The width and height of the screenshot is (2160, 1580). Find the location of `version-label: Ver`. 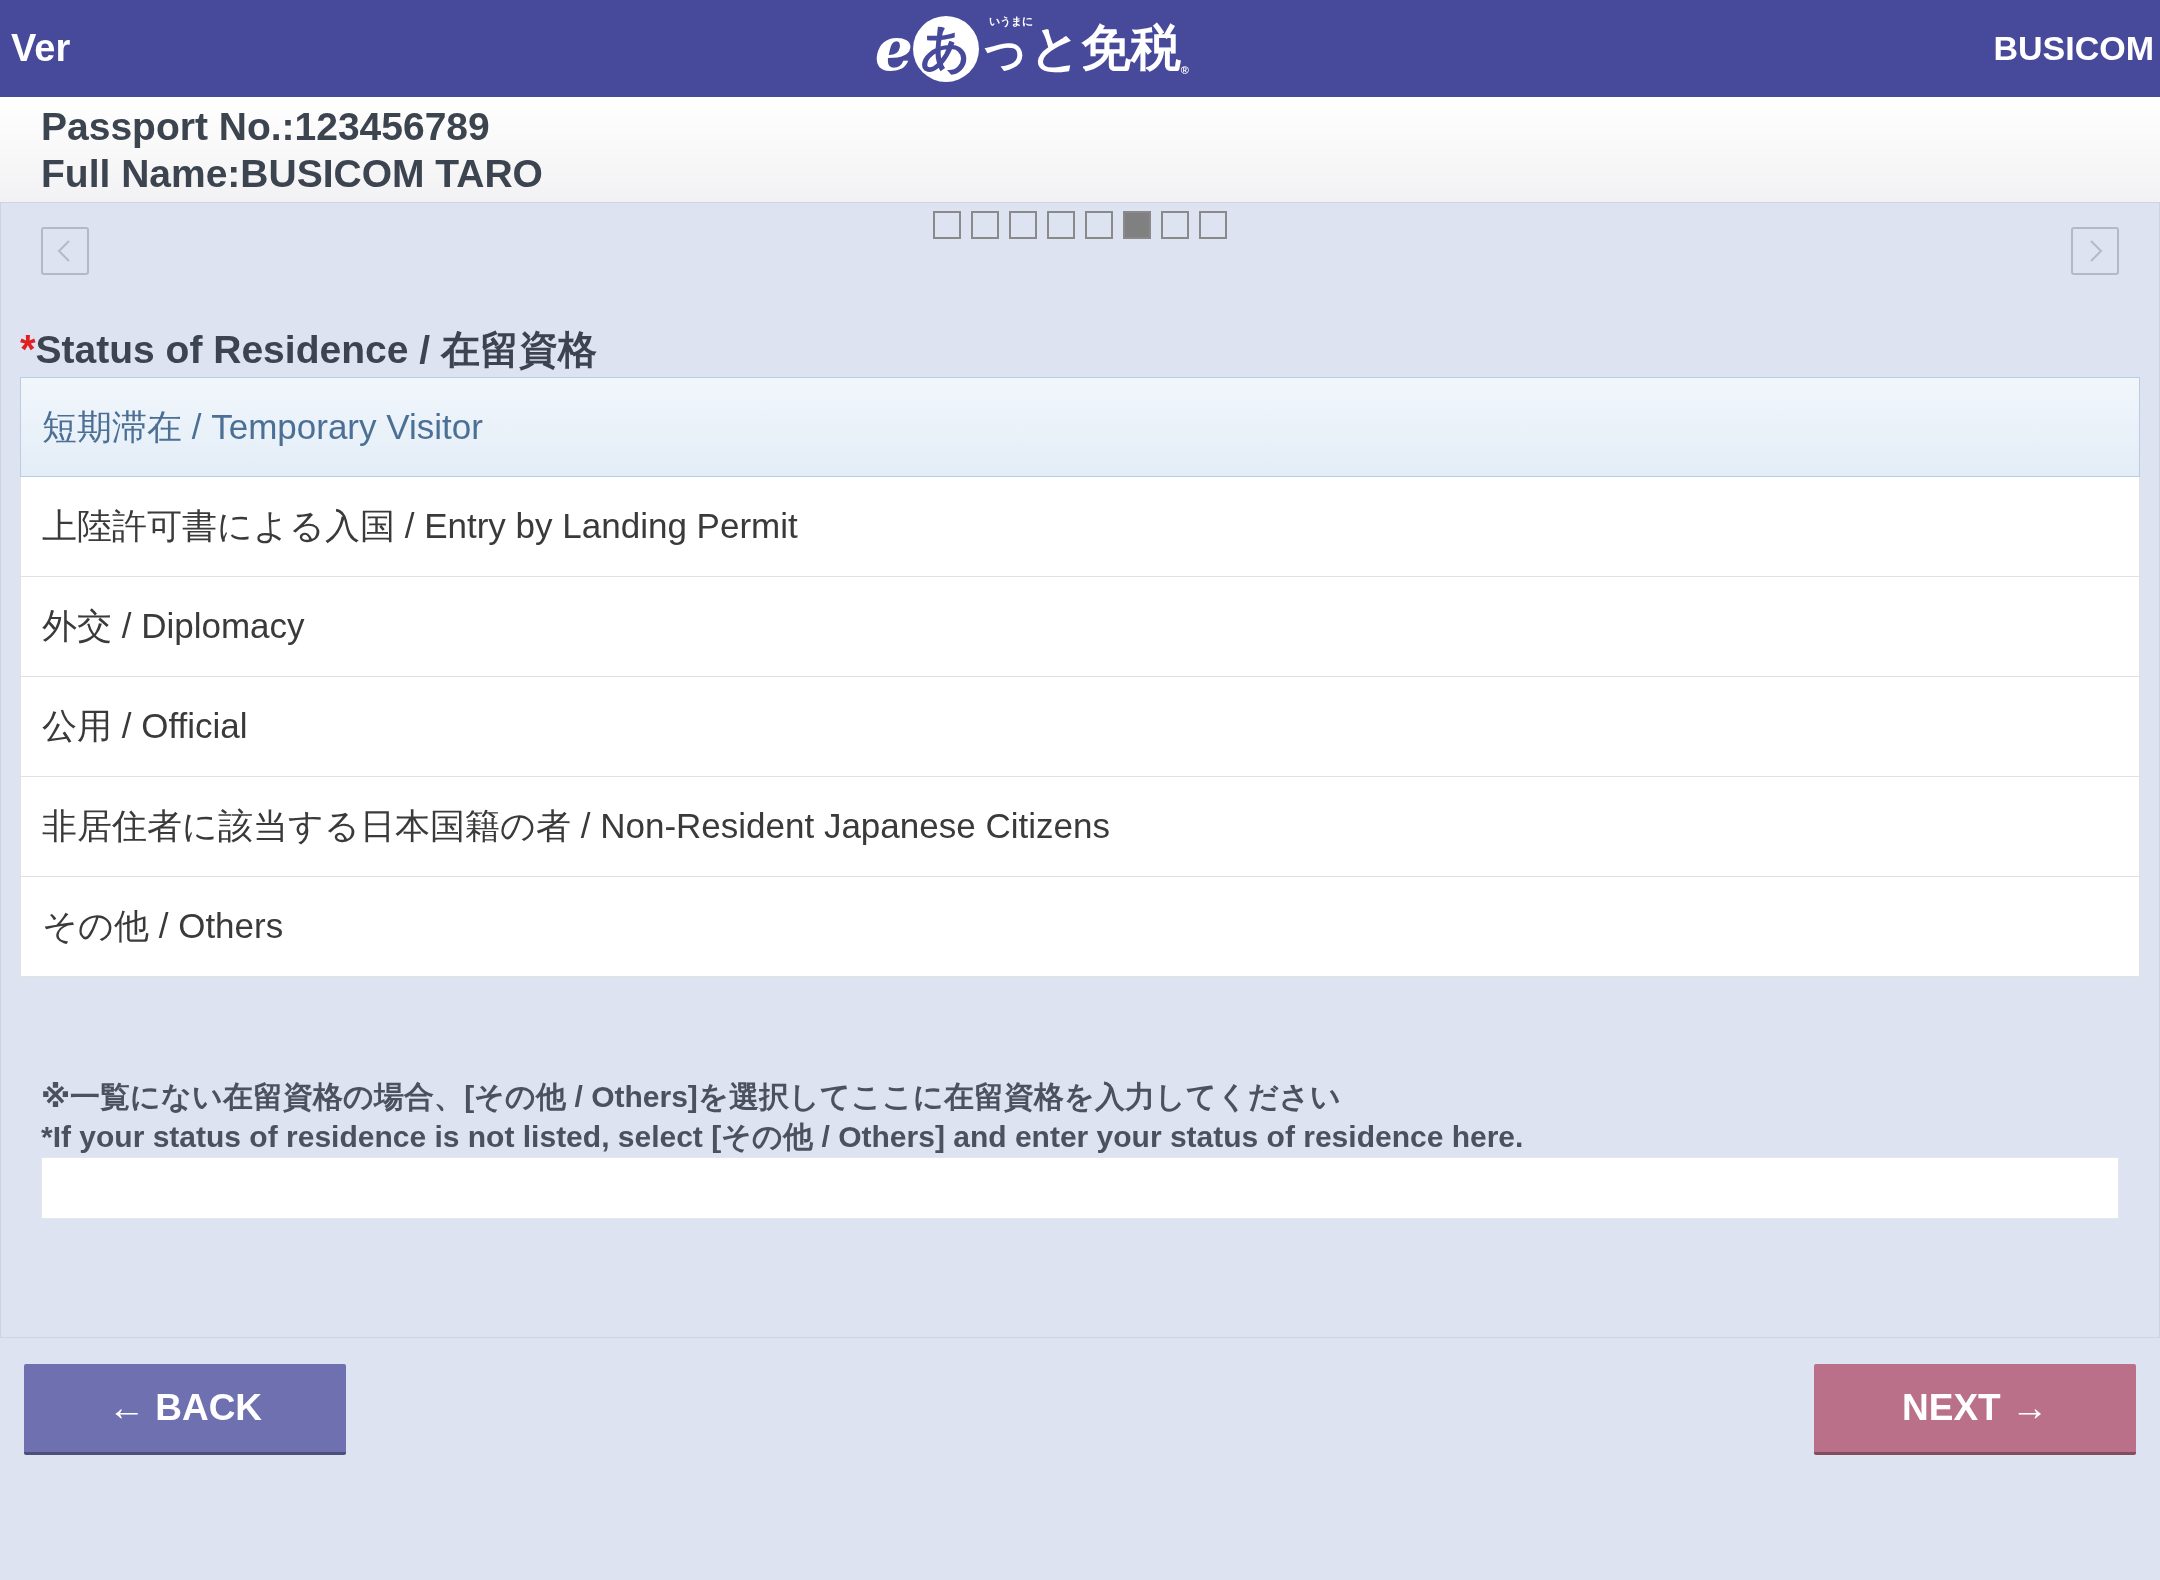

version-label: Ver is located at coordinates (41, 48).